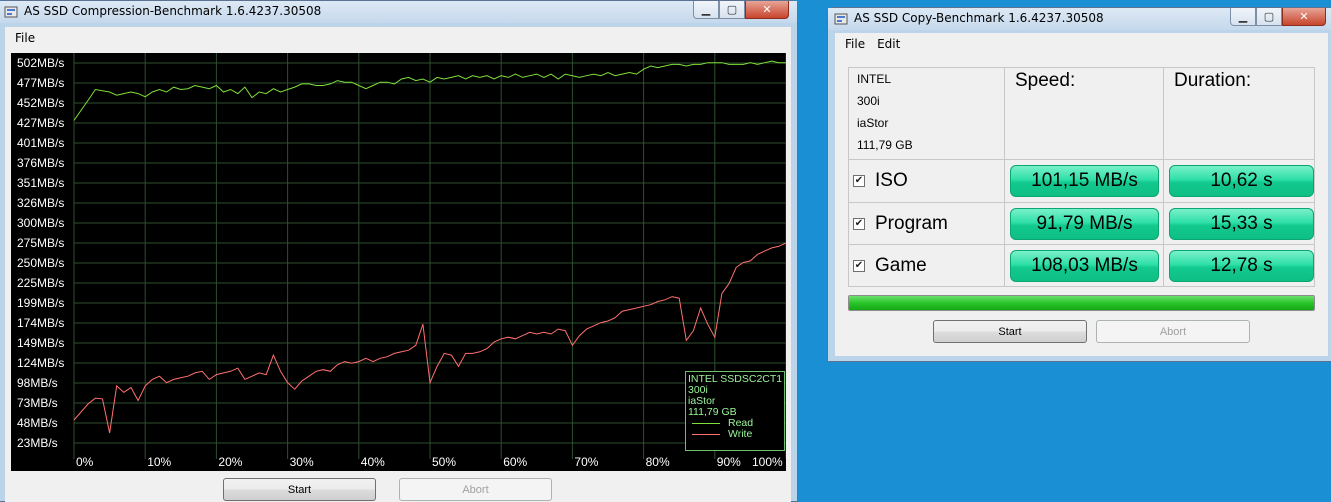 The width and height of the screenshot is (1331, 502). Describe the element at coordinates (740, 434) in the screenshot. I see `legend-write-label: Write` at that location.